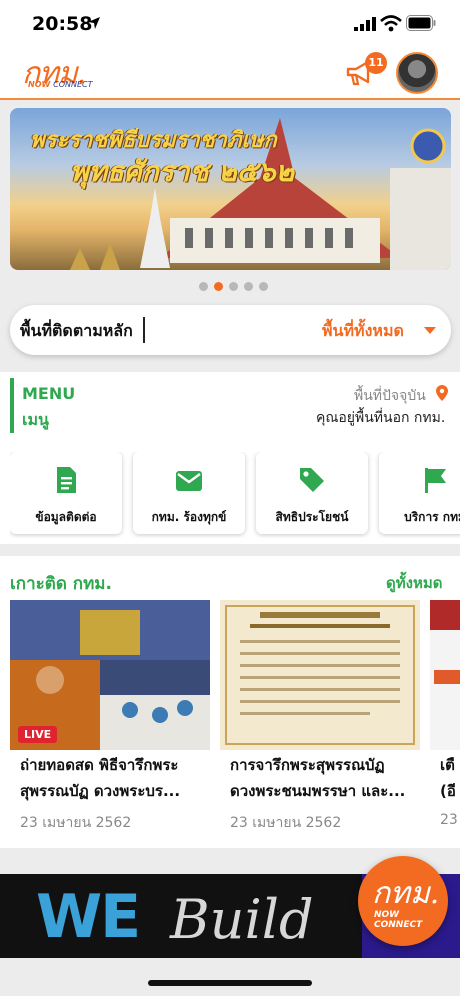  Describe the element at coordinates (435, 480) in the screenshot. I see `flag-icon` at that location.